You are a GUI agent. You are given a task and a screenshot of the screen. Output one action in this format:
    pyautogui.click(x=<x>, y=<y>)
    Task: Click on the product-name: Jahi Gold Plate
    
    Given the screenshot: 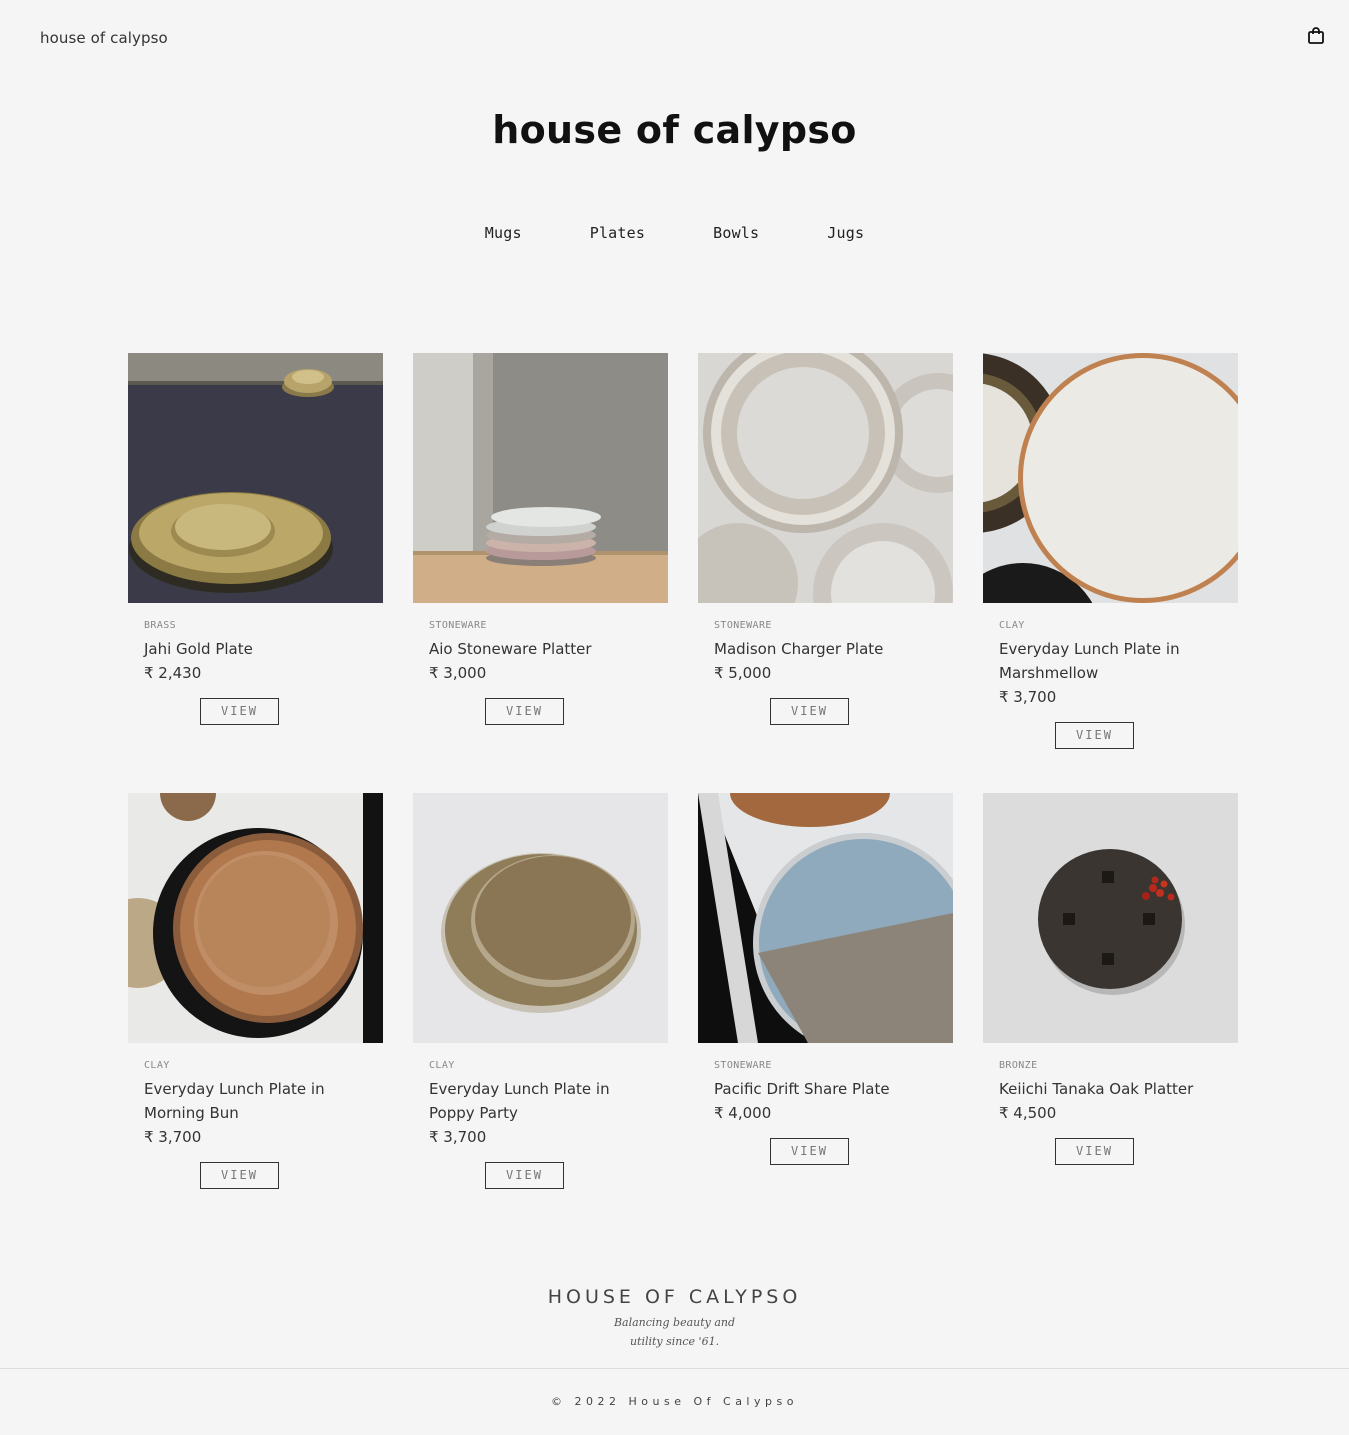 What is the action you would take?
    pyautogui.click(x=255, y=649)
    